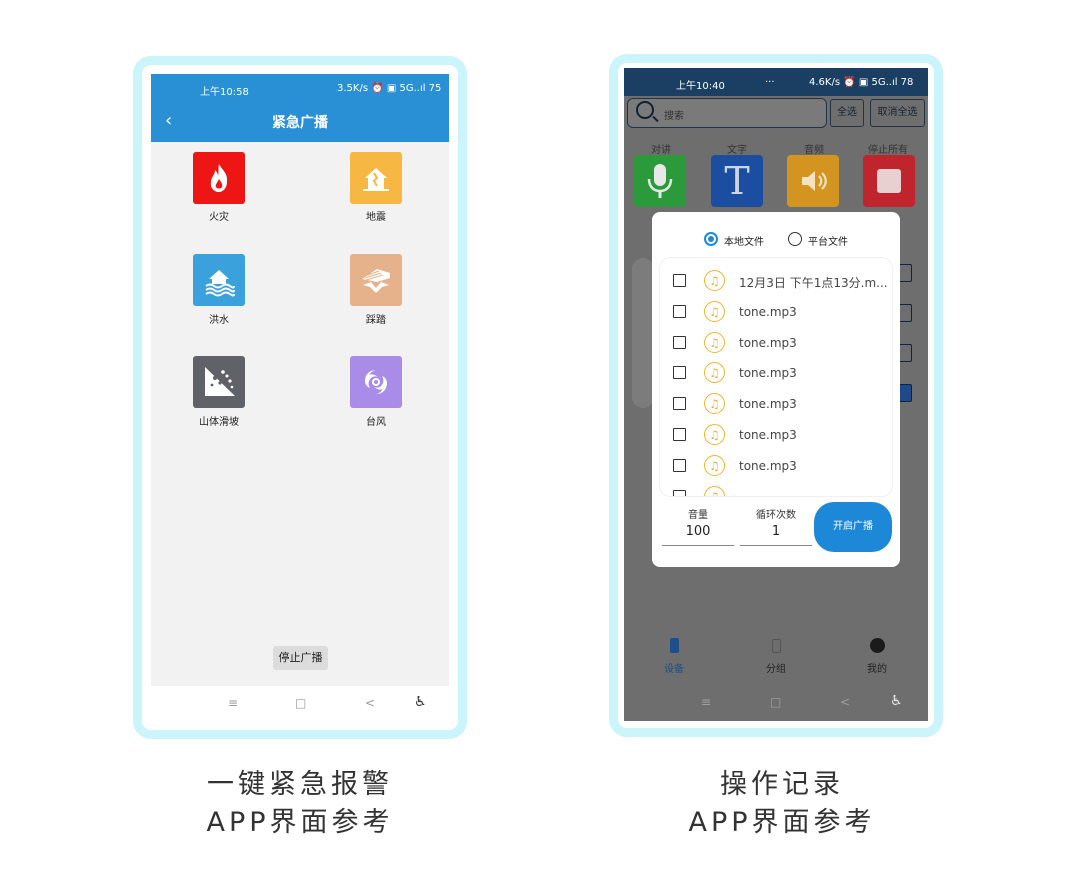 Image resolution: width=1080 pixels, height=890 pixels. Describe the element at coordinates (770, 82) in the screenshot. I see `status-dots: ···` at that location.